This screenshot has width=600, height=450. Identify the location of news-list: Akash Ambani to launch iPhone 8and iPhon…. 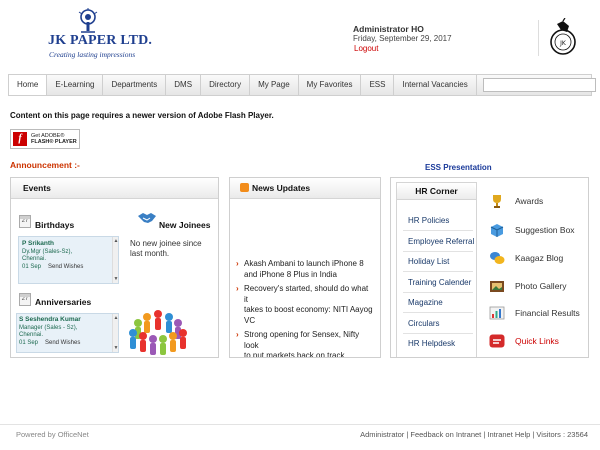
(305, 308).